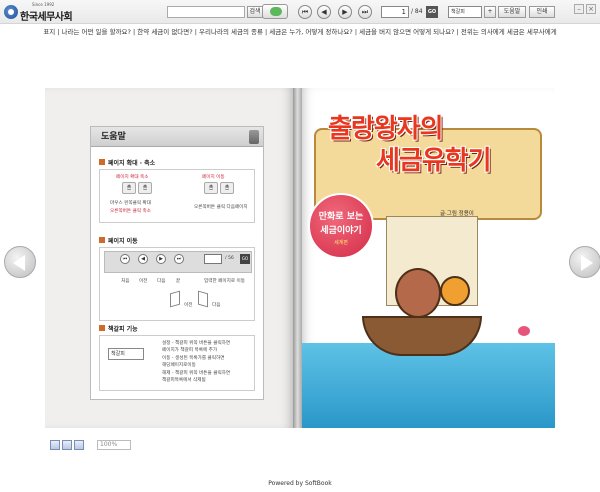 The height and width of the screenshot is (492, 600). I want to click on next-page-button: ▶, so click(345, 12).